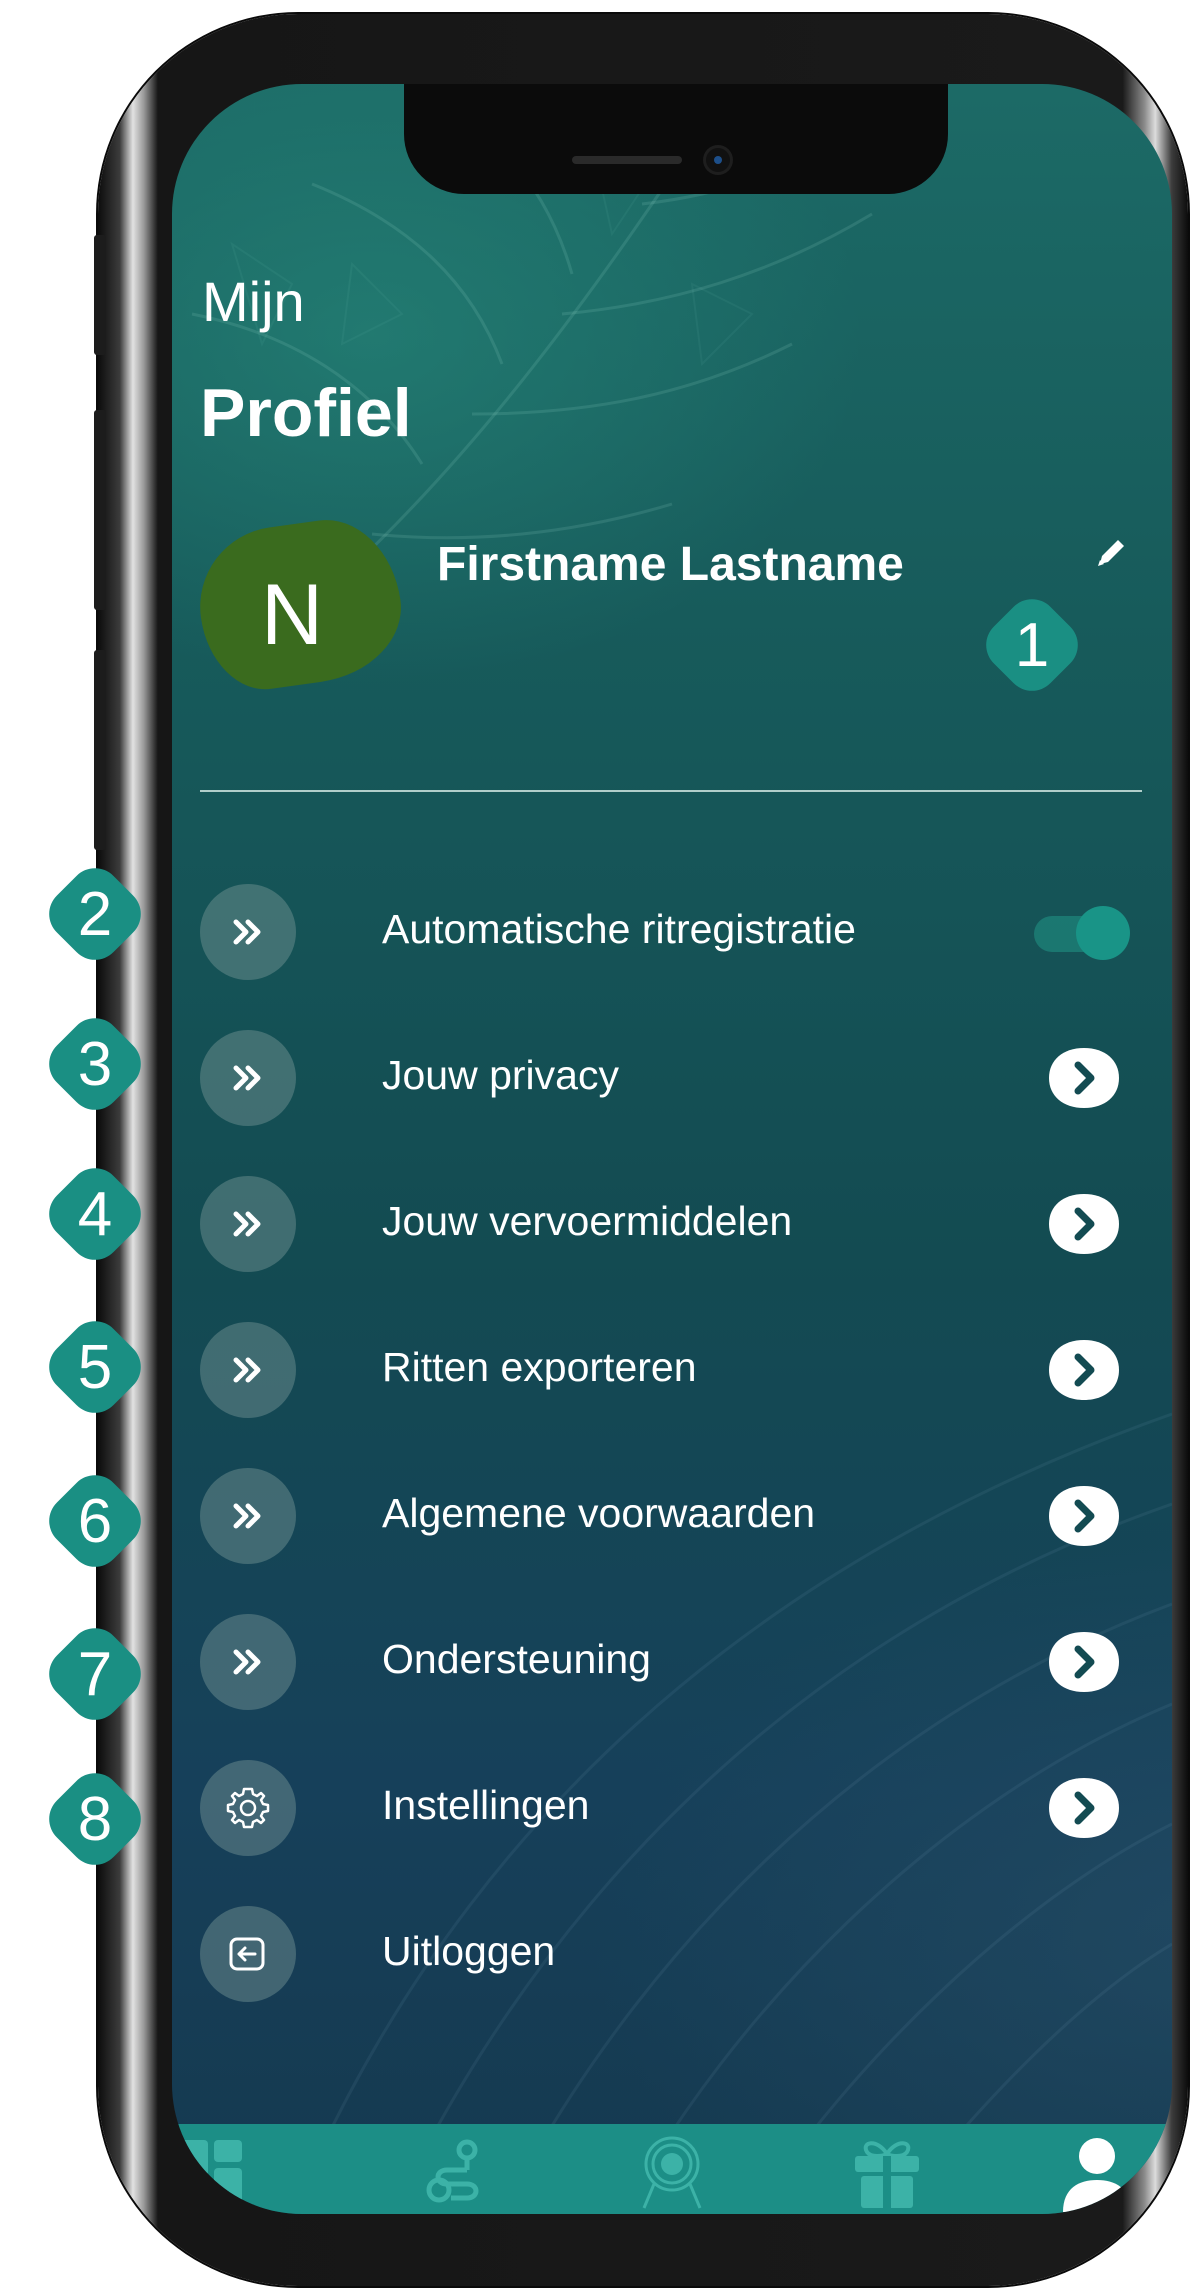 The width and height of the screenshot is (1193, 2293). I want to click on annotation-badge: 6, so click(95, 1521).